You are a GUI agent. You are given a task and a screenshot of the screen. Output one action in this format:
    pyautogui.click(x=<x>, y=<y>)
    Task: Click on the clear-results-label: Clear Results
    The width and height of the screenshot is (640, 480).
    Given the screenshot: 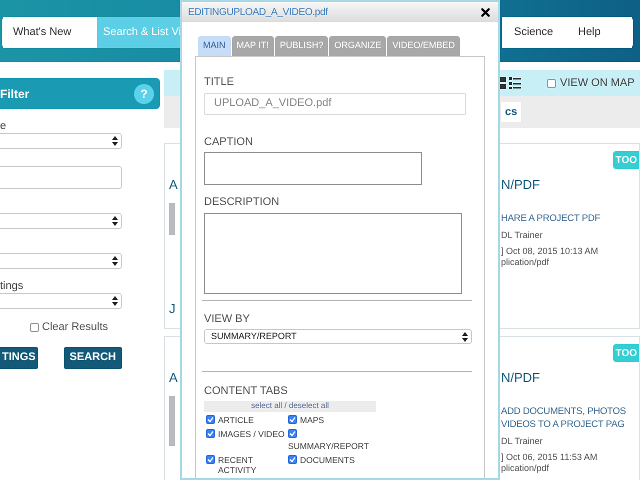 What is the action you would take?
    pyautogui.click(x=75, y=327)
    